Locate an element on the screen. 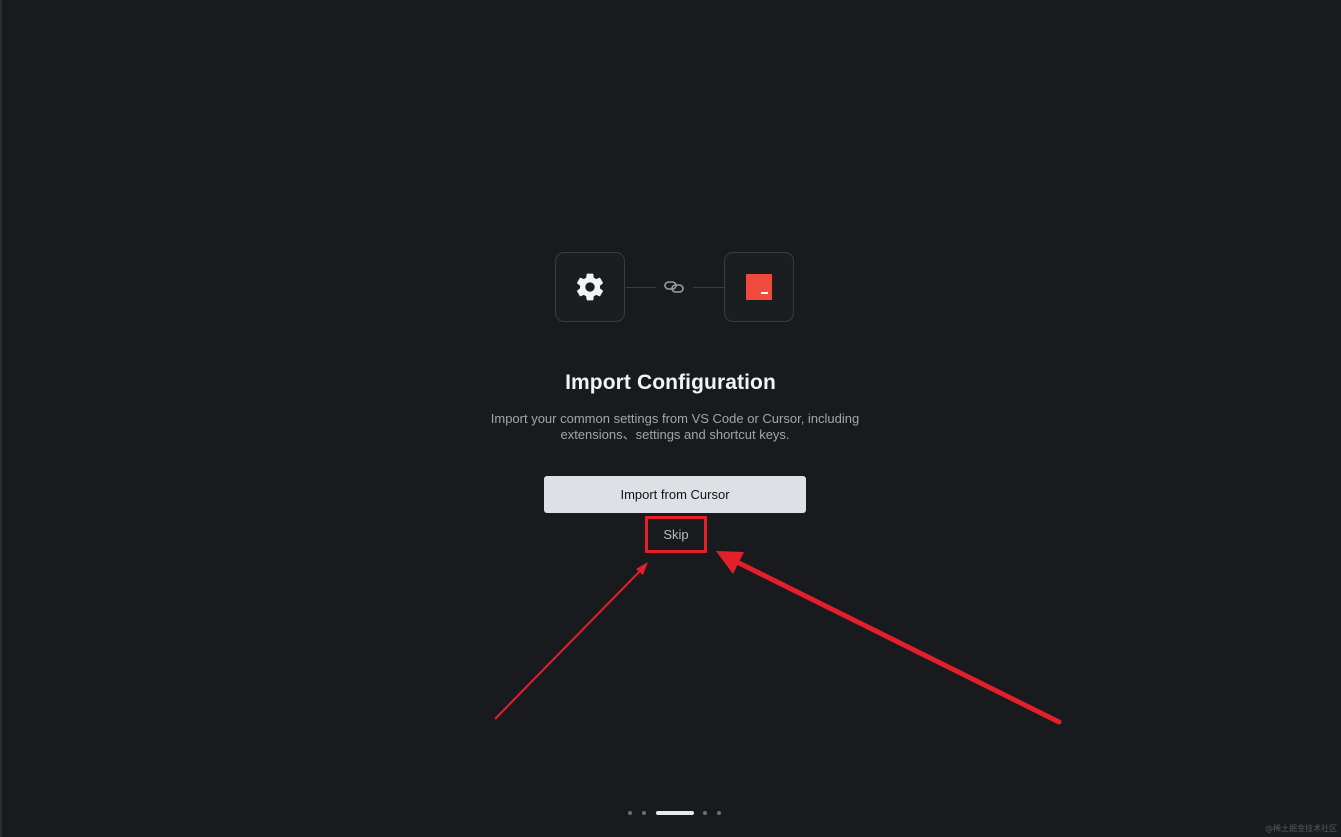 Image resolution: width=1341 pixels, height=837 pixels. pager-dot-active is located at coordinates (675, 813).